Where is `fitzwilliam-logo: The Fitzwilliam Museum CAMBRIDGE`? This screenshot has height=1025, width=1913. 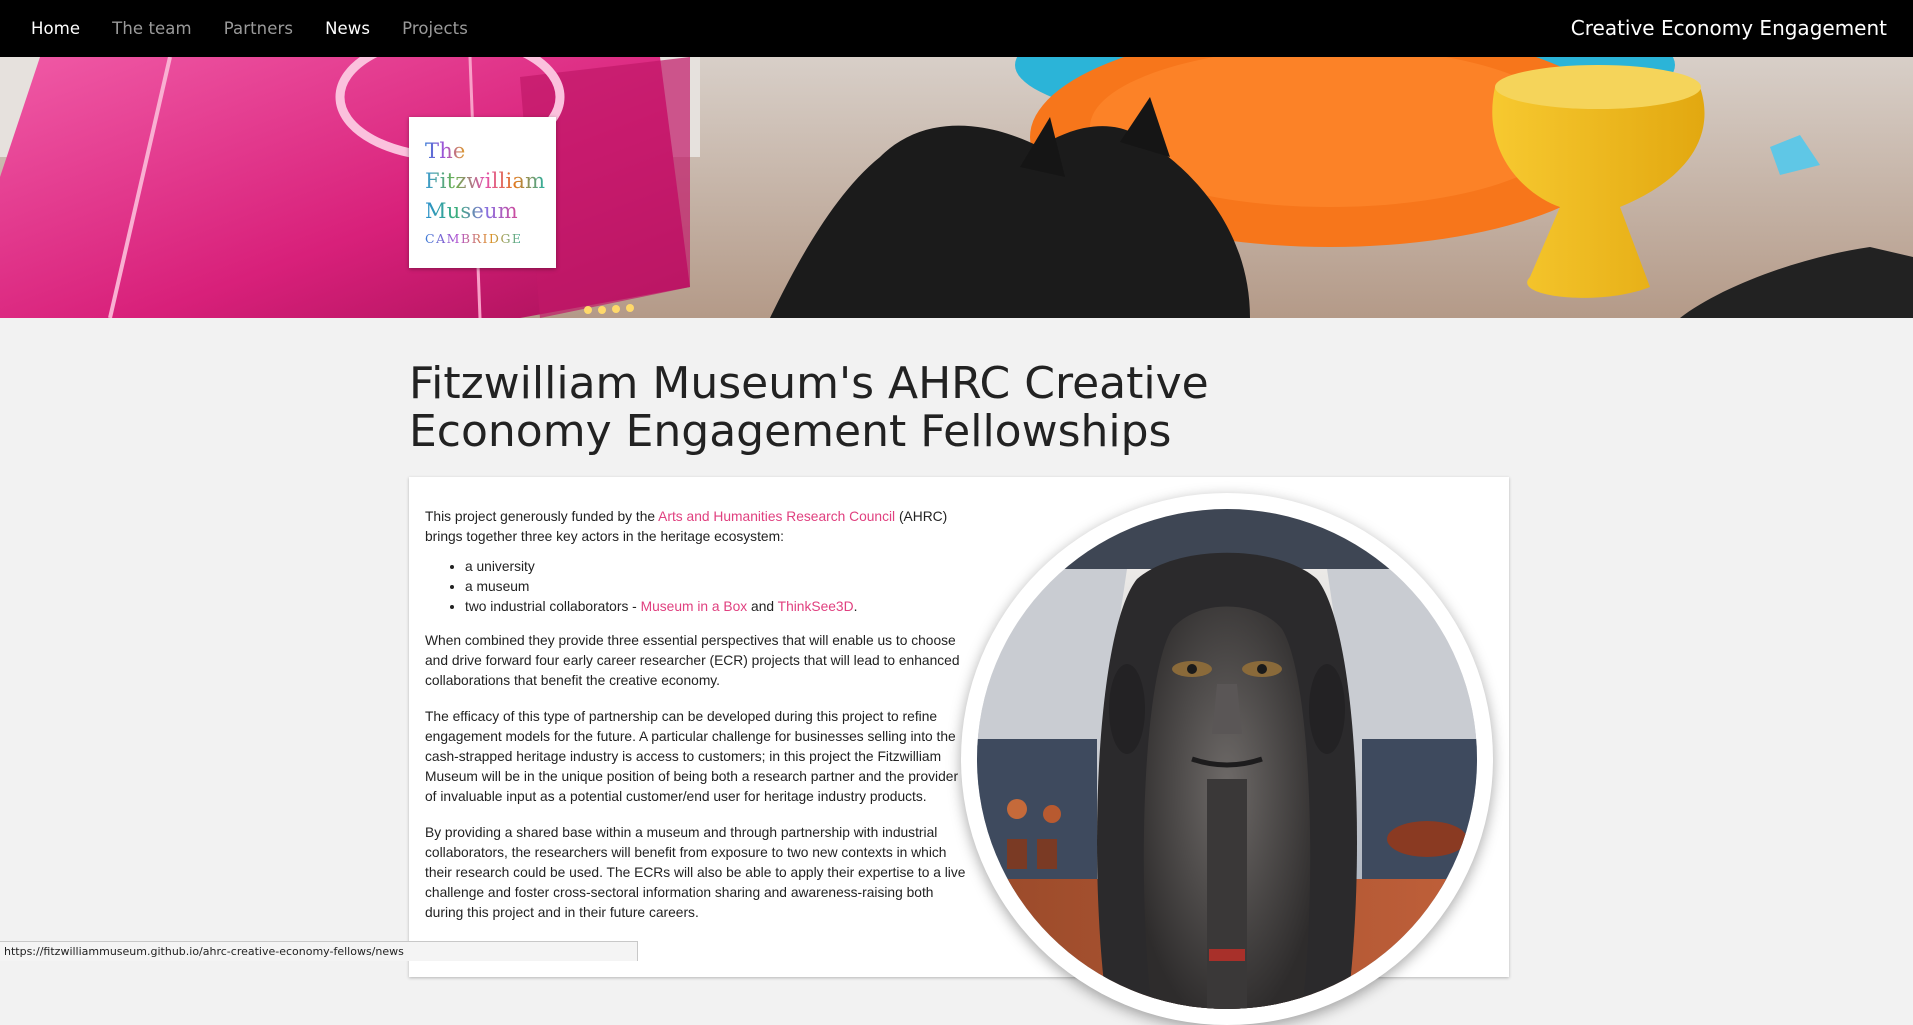
fitzwilliam-logo: The Fitzwilliam Museum CAMBRIDGE is located at coordinates (482, 192).